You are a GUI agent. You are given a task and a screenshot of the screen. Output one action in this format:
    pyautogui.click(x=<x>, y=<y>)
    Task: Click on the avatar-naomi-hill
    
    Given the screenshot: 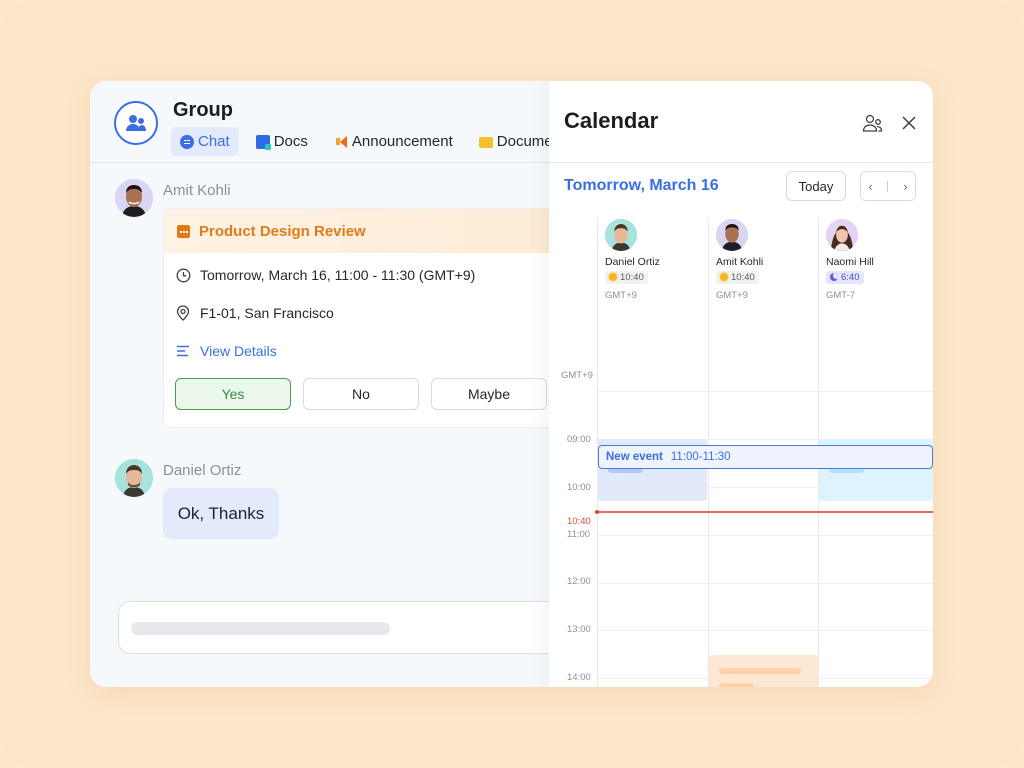 What is the action you would take?
    pyautogui.click(x=842, y=235)
    